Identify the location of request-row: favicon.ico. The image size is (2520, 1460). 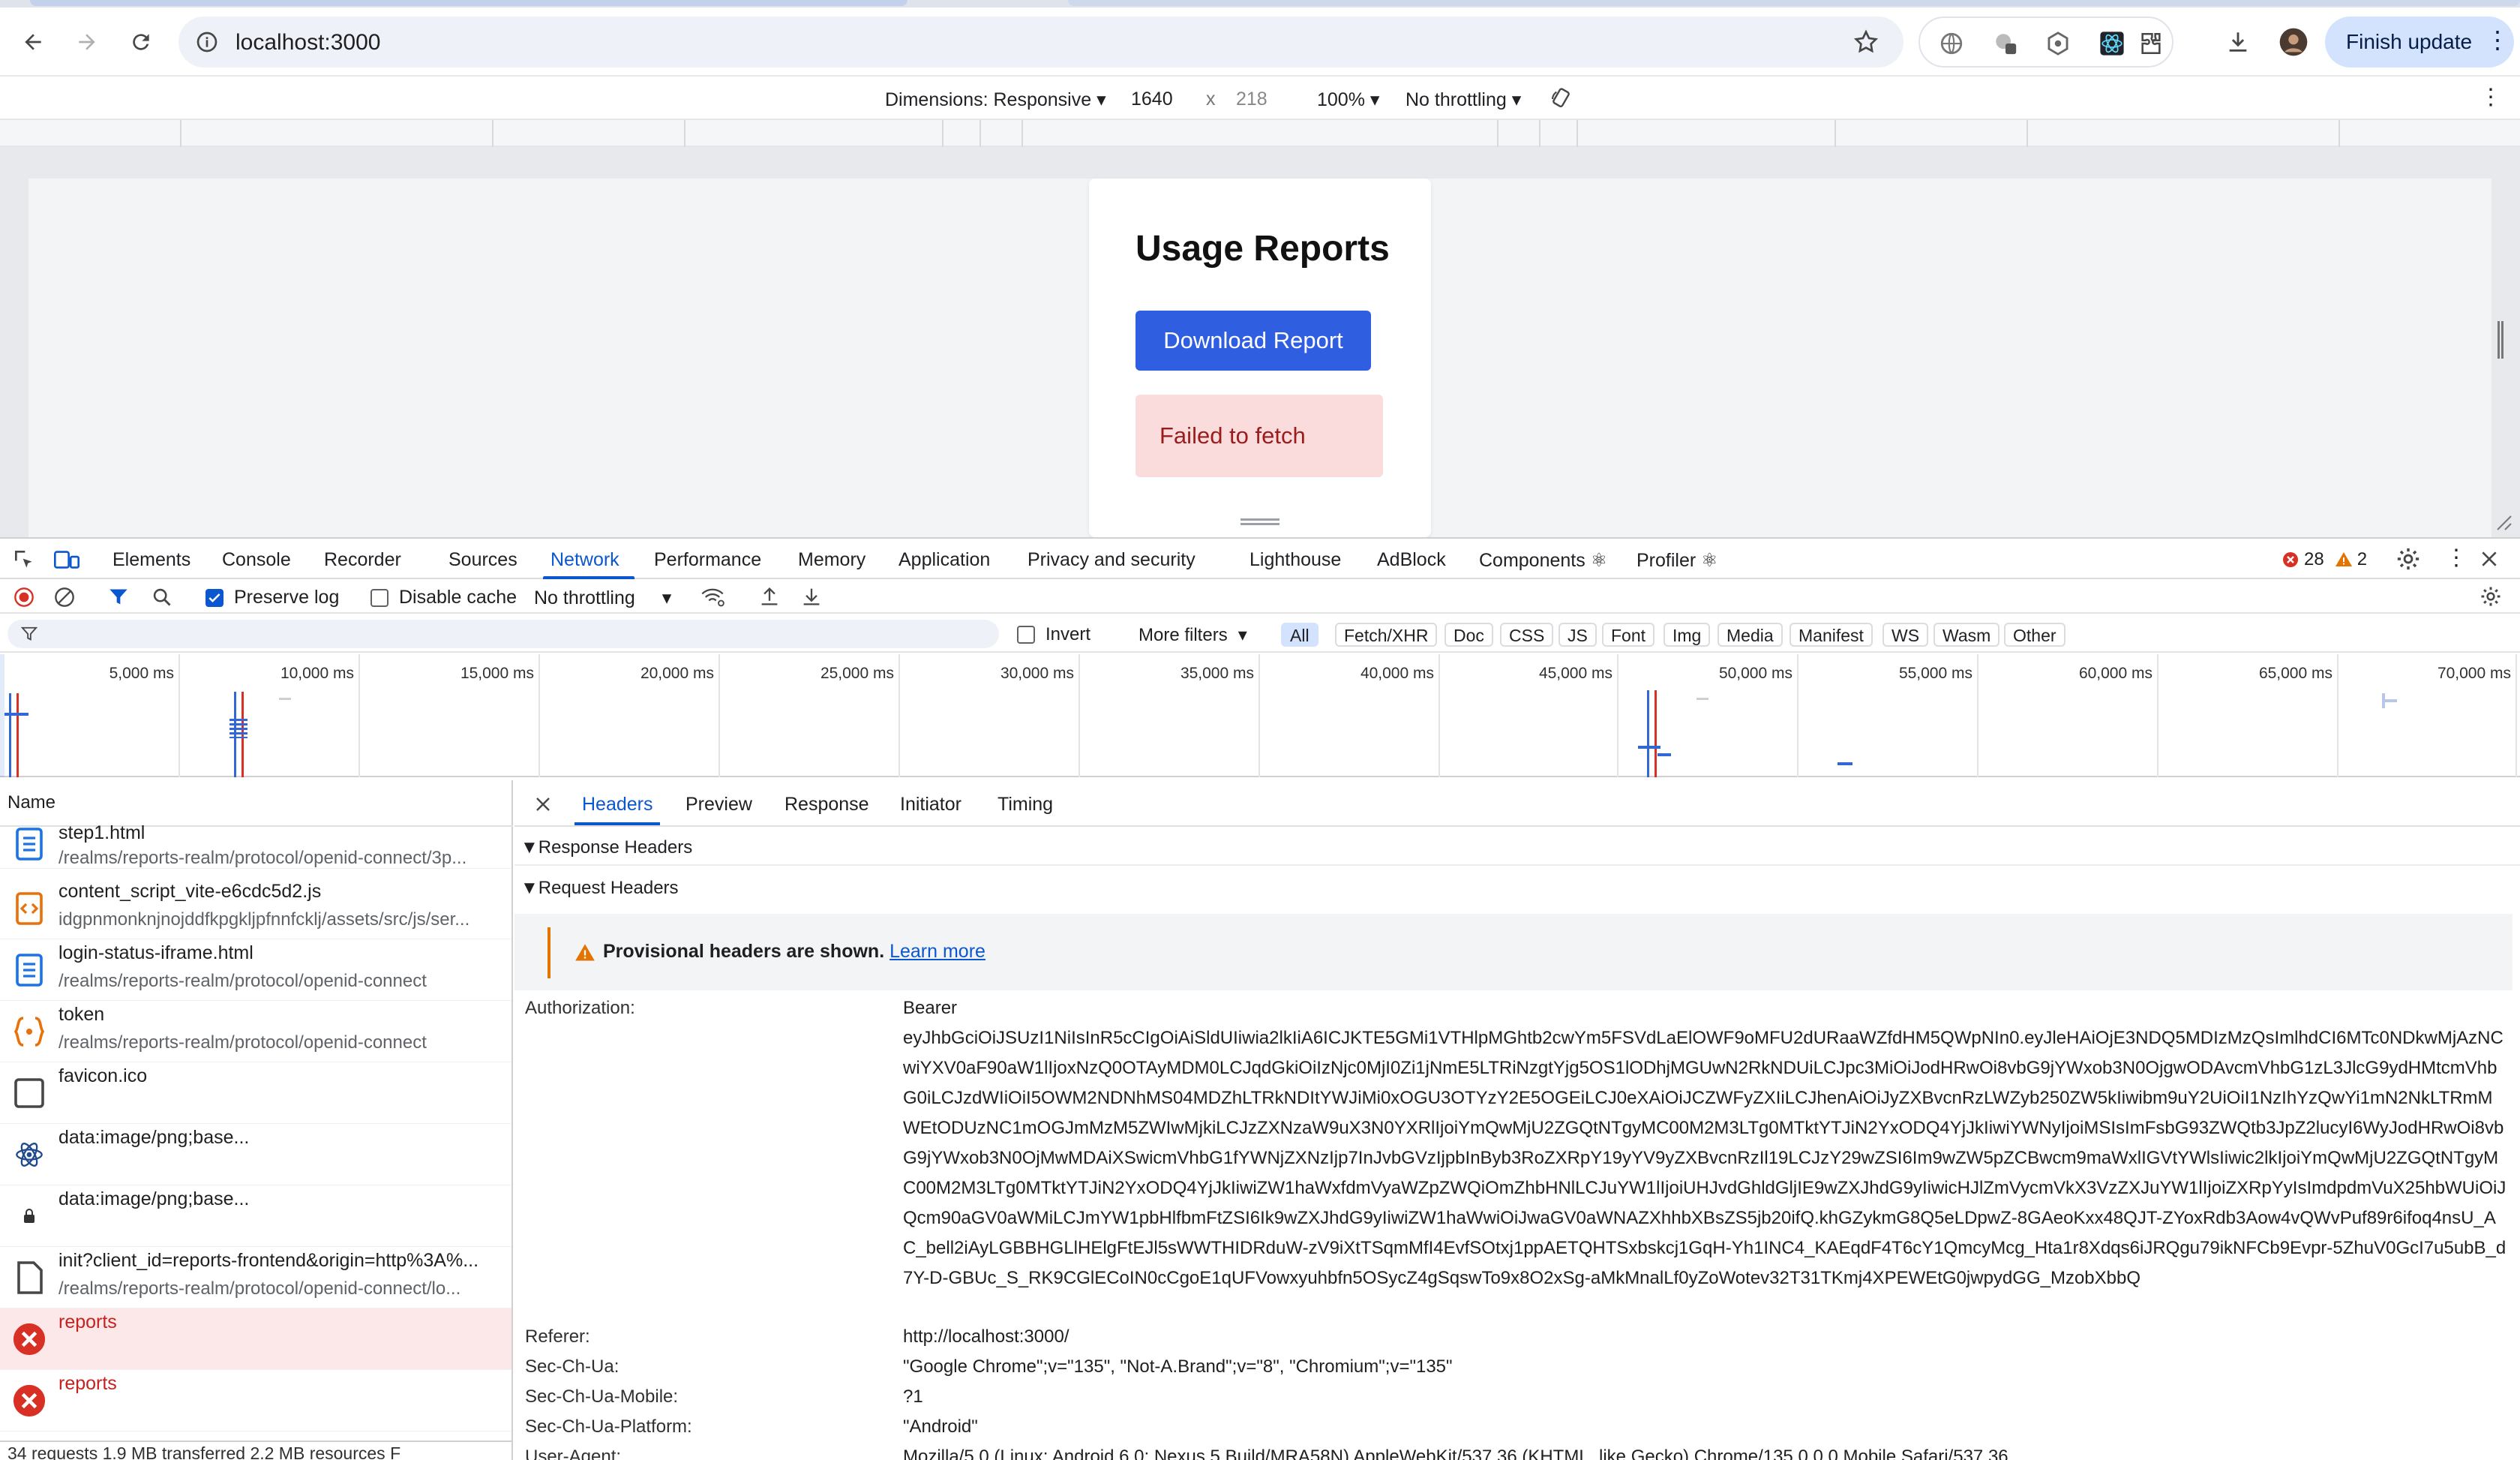
(256, 1093).